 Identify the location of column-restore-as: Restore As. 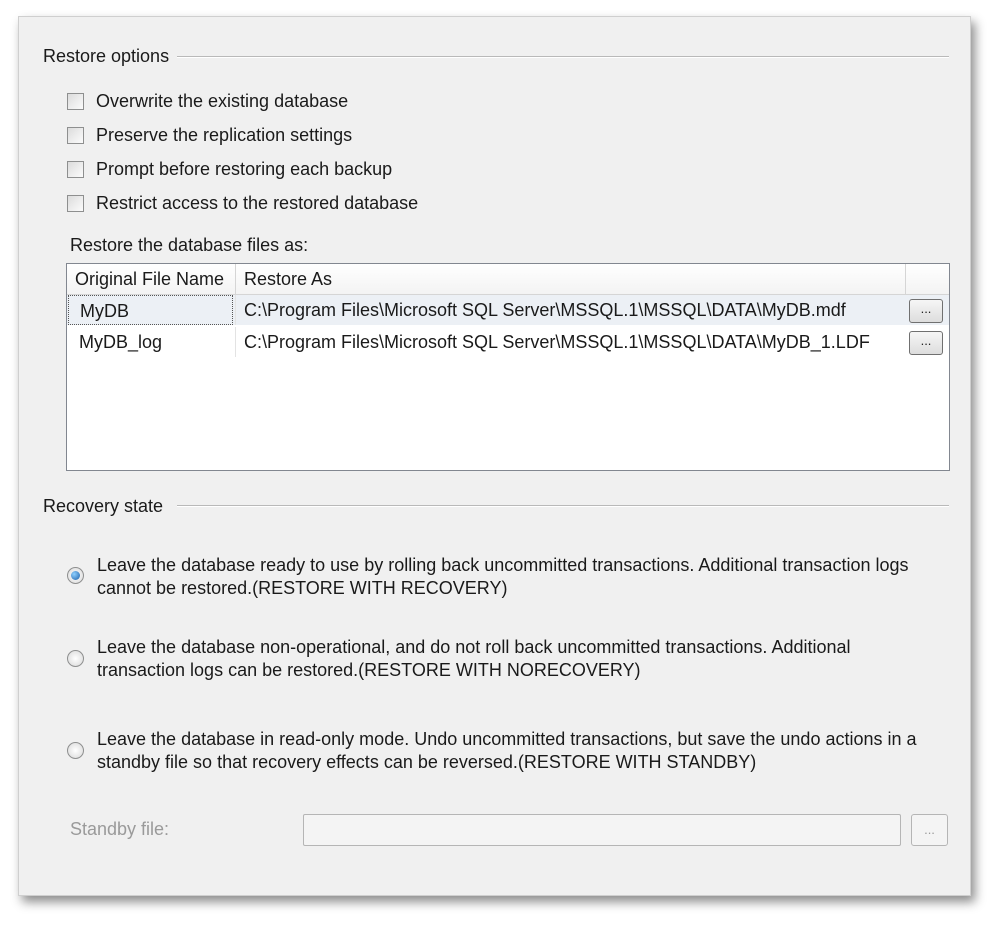
(571, 279).